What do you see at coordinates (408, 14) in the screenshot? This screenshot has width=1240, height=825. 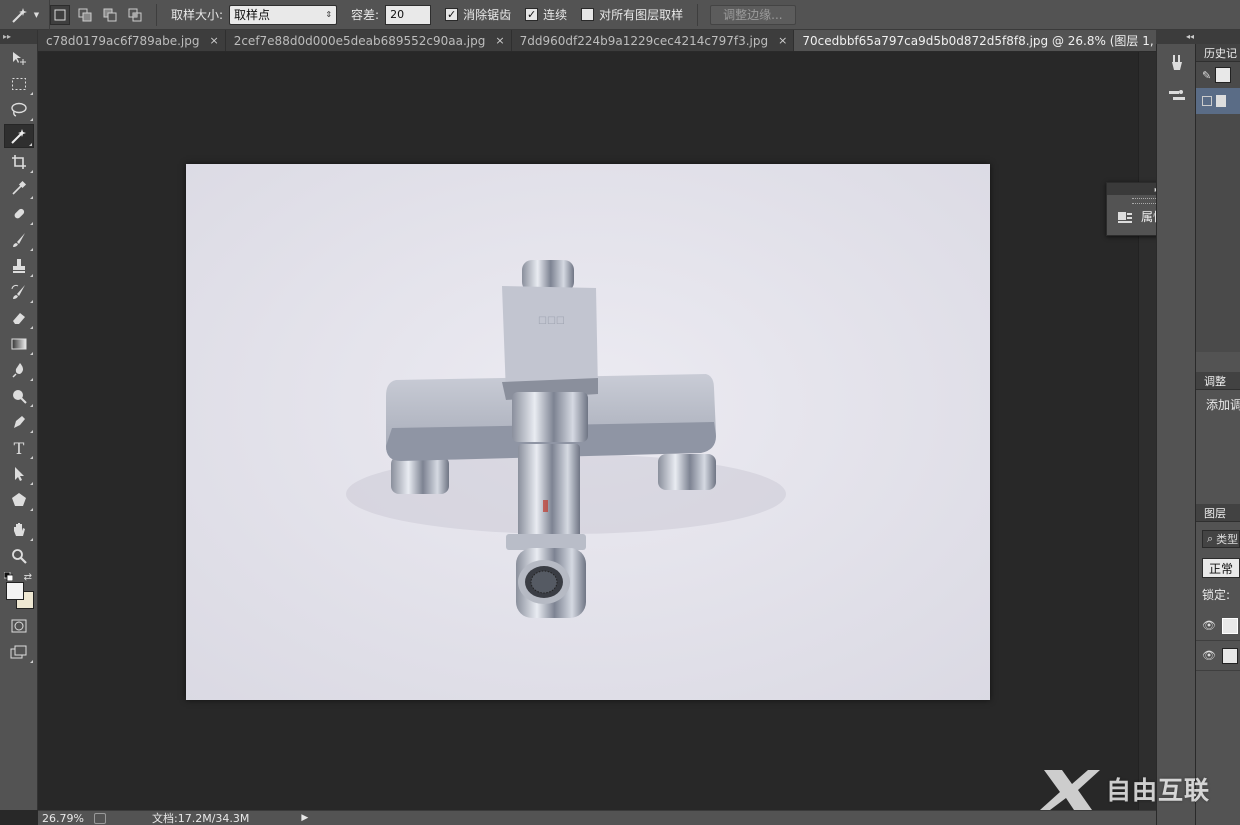 I see `tolerance-input: 20` at bounding box center [408, 14].